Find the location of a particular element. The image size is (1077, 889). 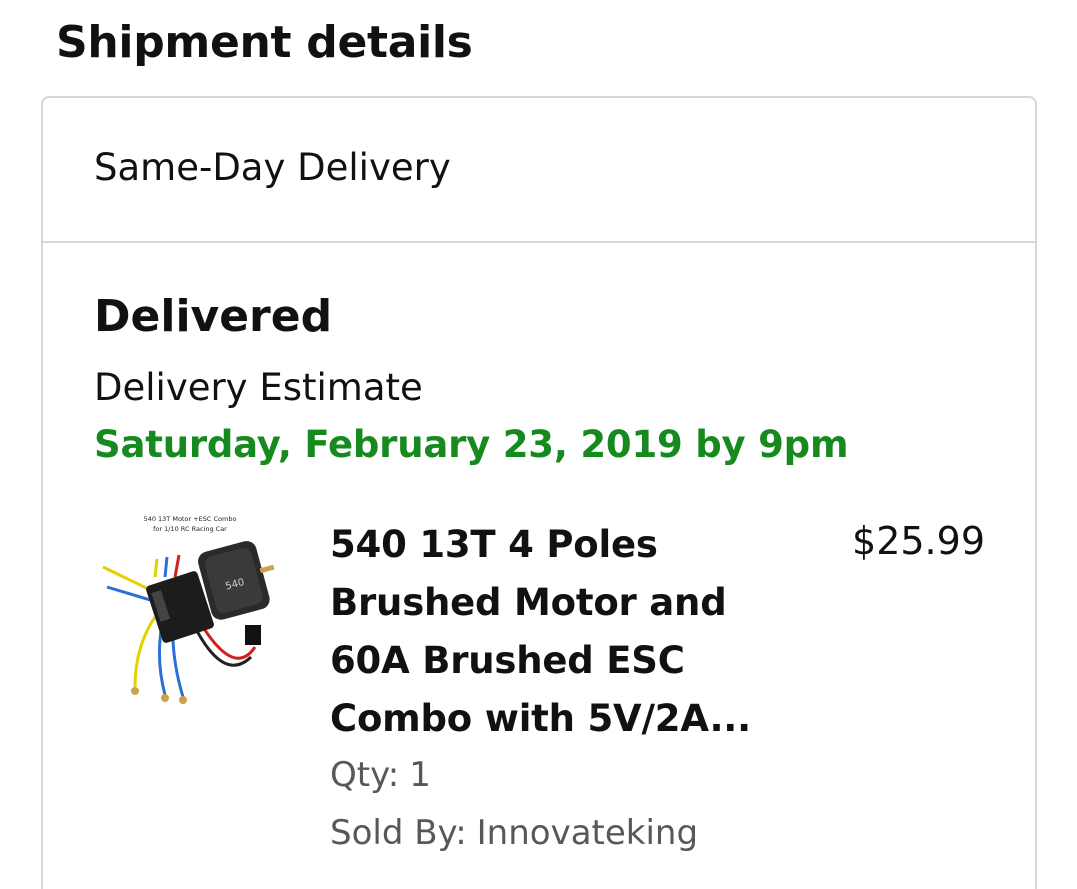

seller-label: Sold By: is located at coordinates (398, 833).